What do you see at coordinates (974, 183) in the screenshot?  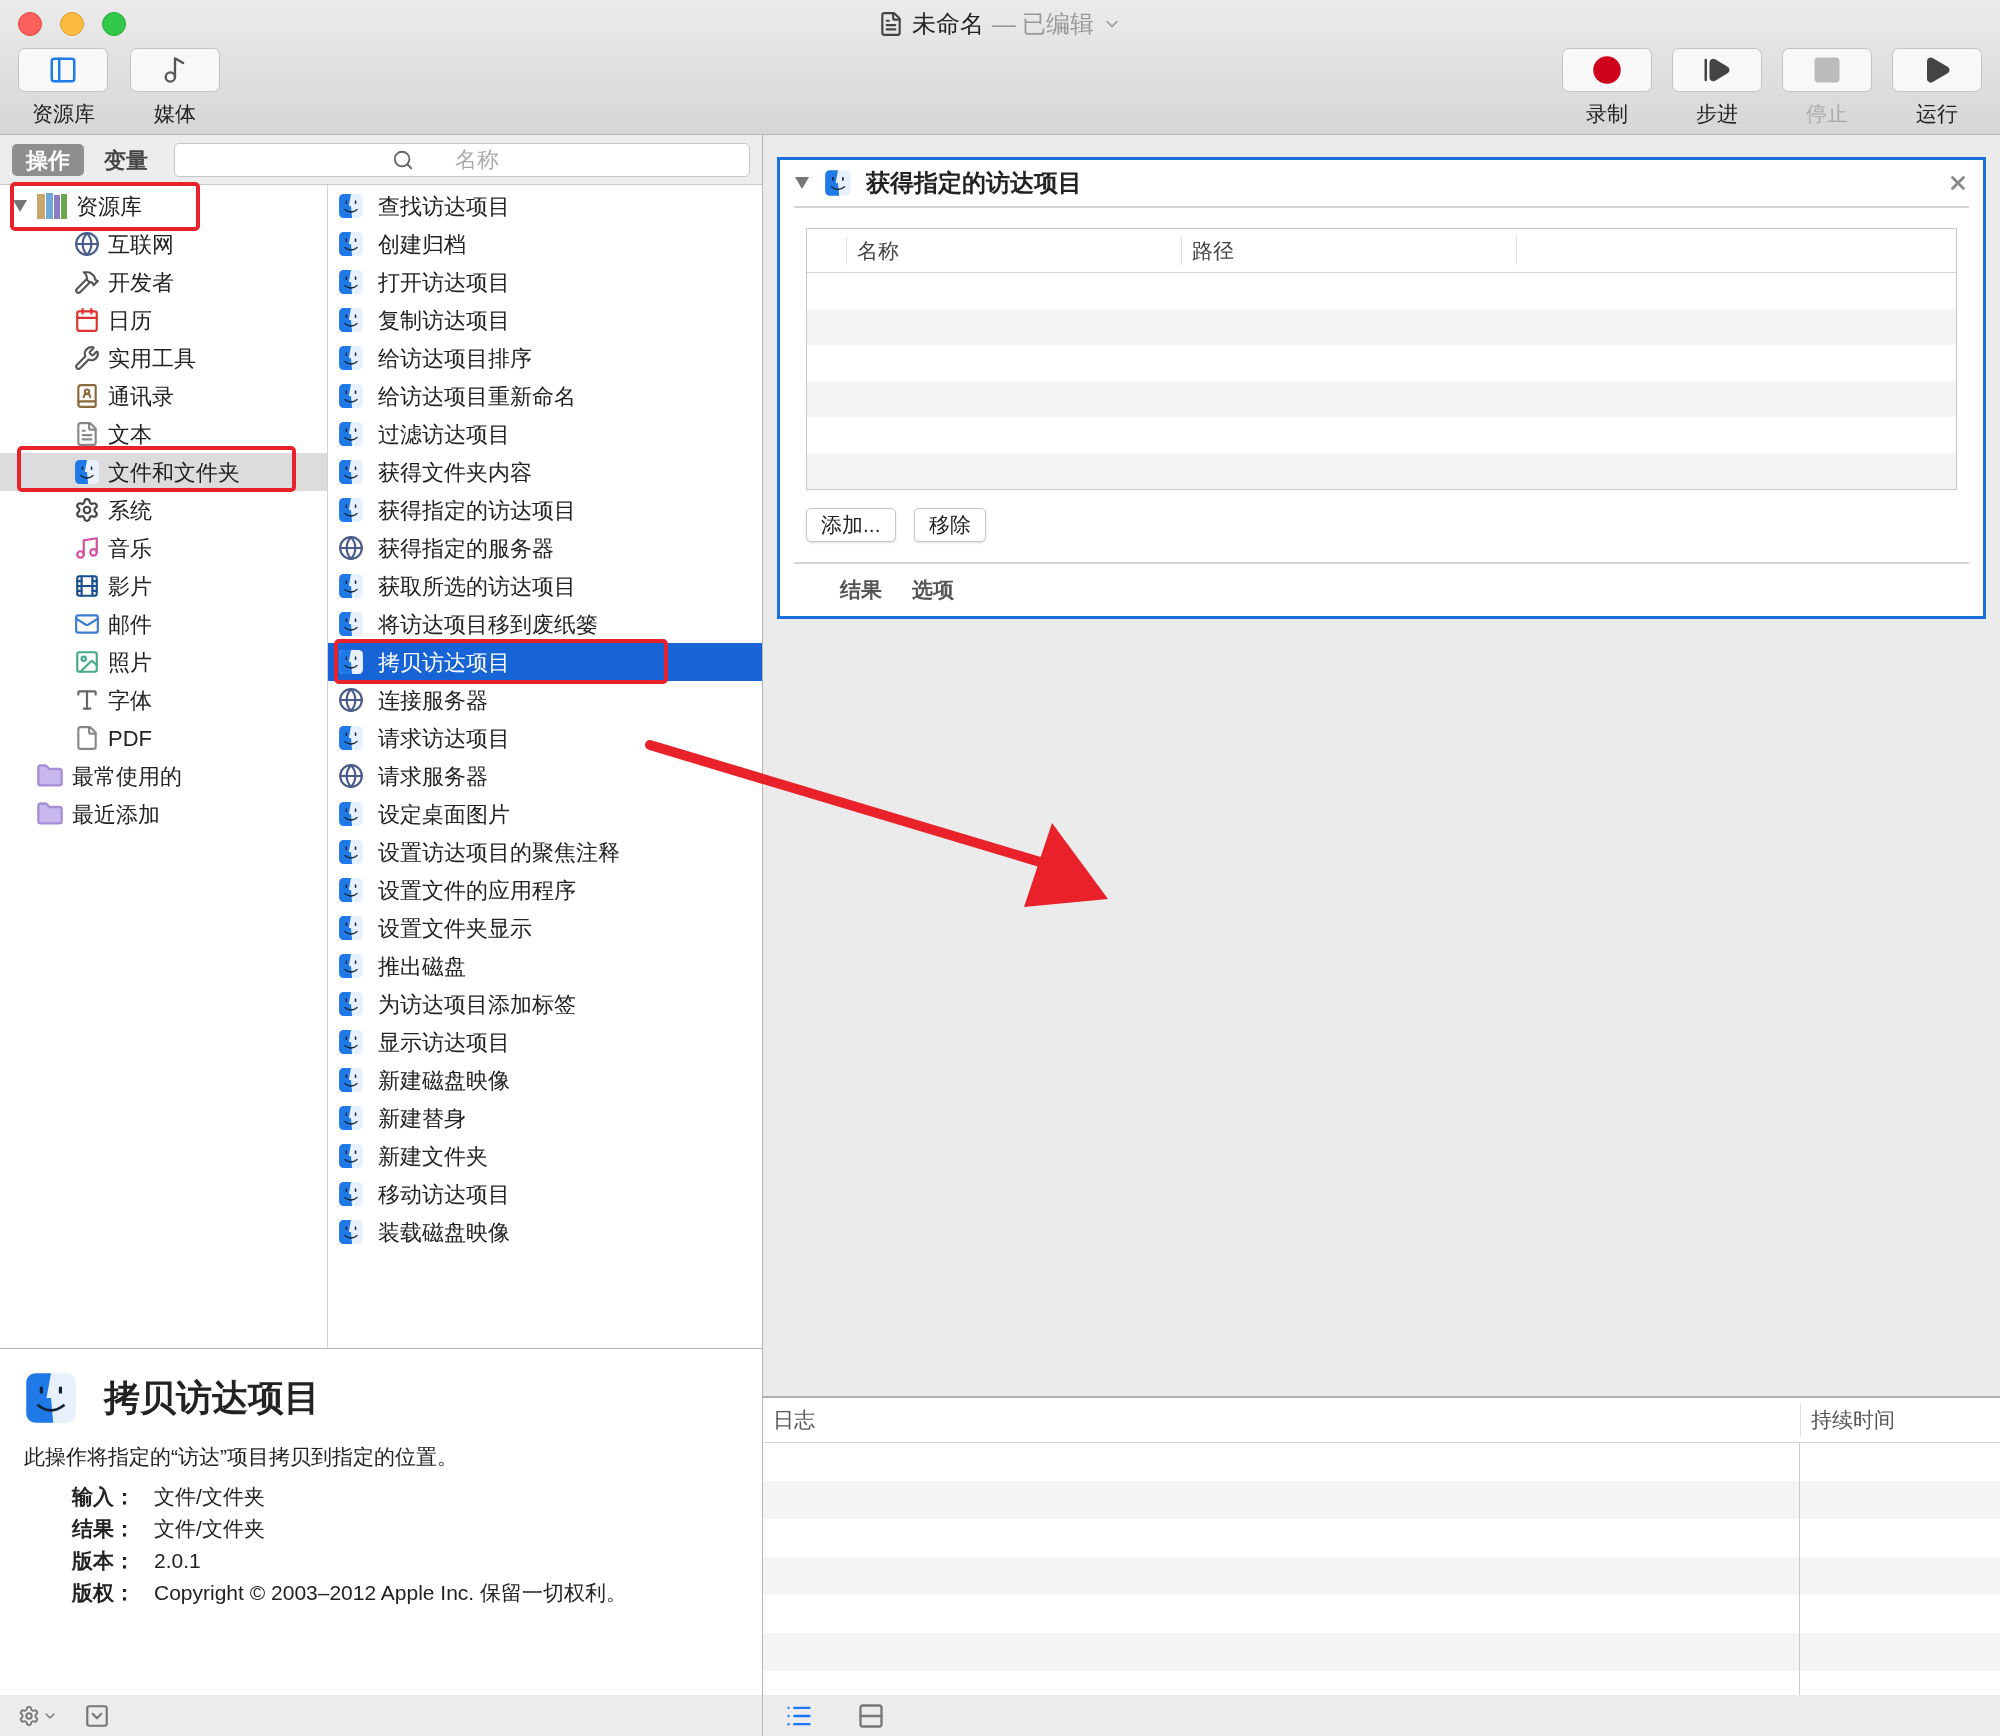 I see `action-title: 获得指定的访达项目` at bounding box center [974, 183].